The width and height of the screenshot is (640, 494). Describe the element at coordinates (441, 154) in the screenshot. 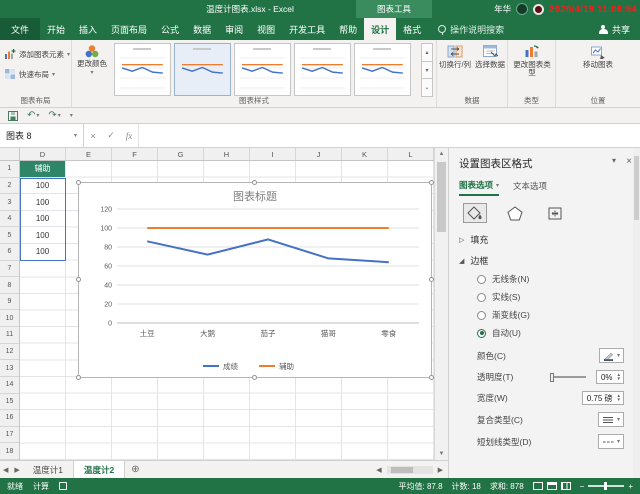

I see `scroll-up-icon: ▲` at that location.